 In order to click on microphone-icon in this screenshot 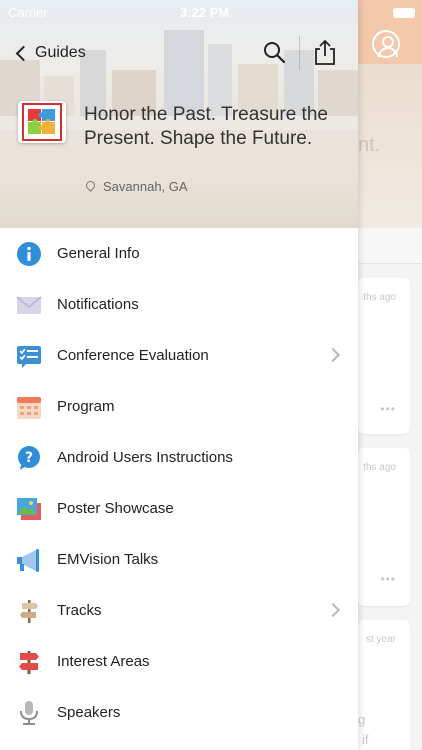, I will do `click(29, 713)`.